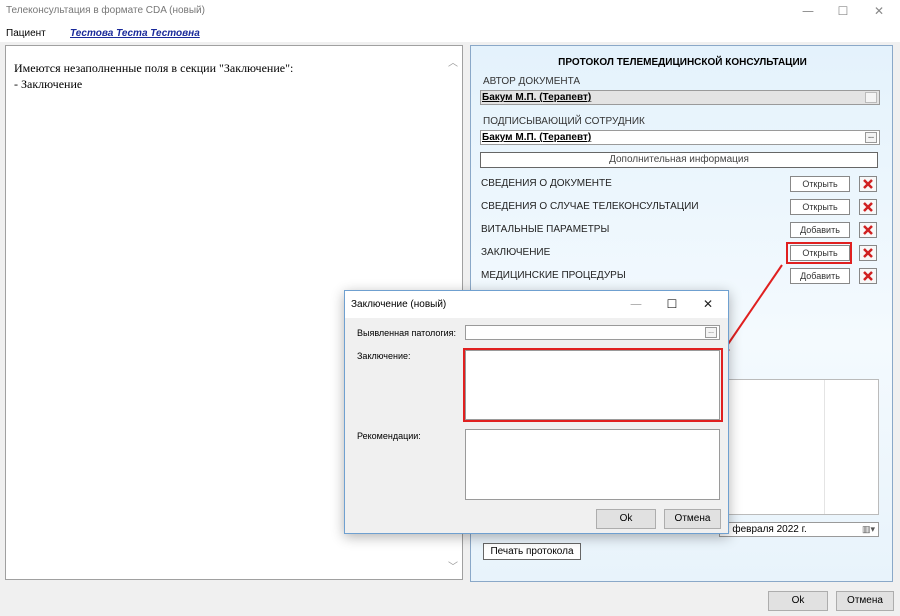 The height and width of the screenshot is (616, 900). I want to click on dialog-maximize-button: ☐, so click(672, 304).